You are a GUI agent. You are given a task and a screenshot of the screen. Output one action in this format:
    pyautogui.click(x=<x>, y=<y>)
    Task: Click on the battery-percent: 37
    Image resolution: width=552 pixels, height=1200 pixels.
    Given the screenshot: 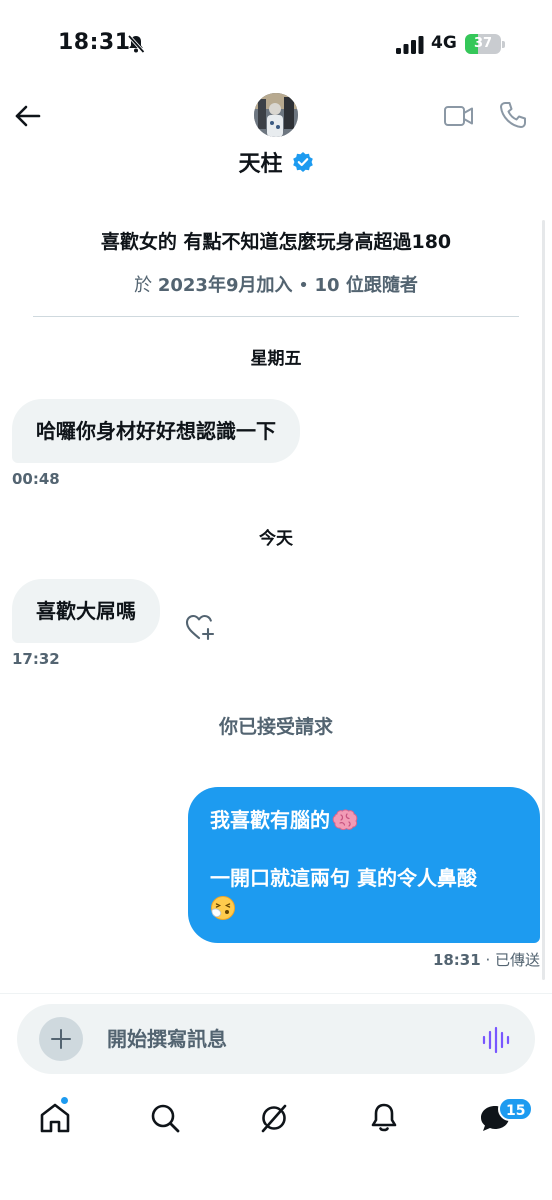 What is the action you would take?
    pyautogui.click(x=483, y=43)
    